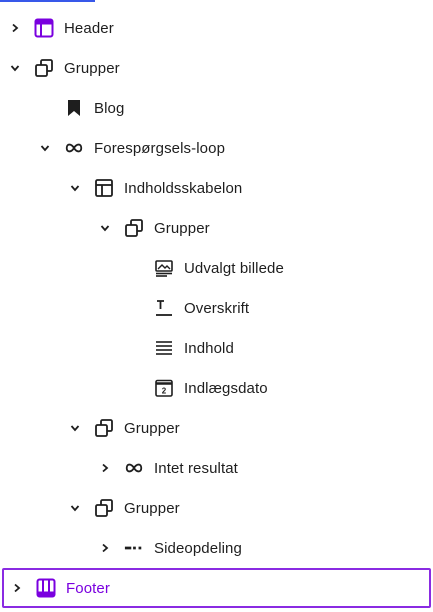 The width and height of the screenshot is (433, 612). I want to click on list-item-label: Udvalgt billede, so click(234, 268).